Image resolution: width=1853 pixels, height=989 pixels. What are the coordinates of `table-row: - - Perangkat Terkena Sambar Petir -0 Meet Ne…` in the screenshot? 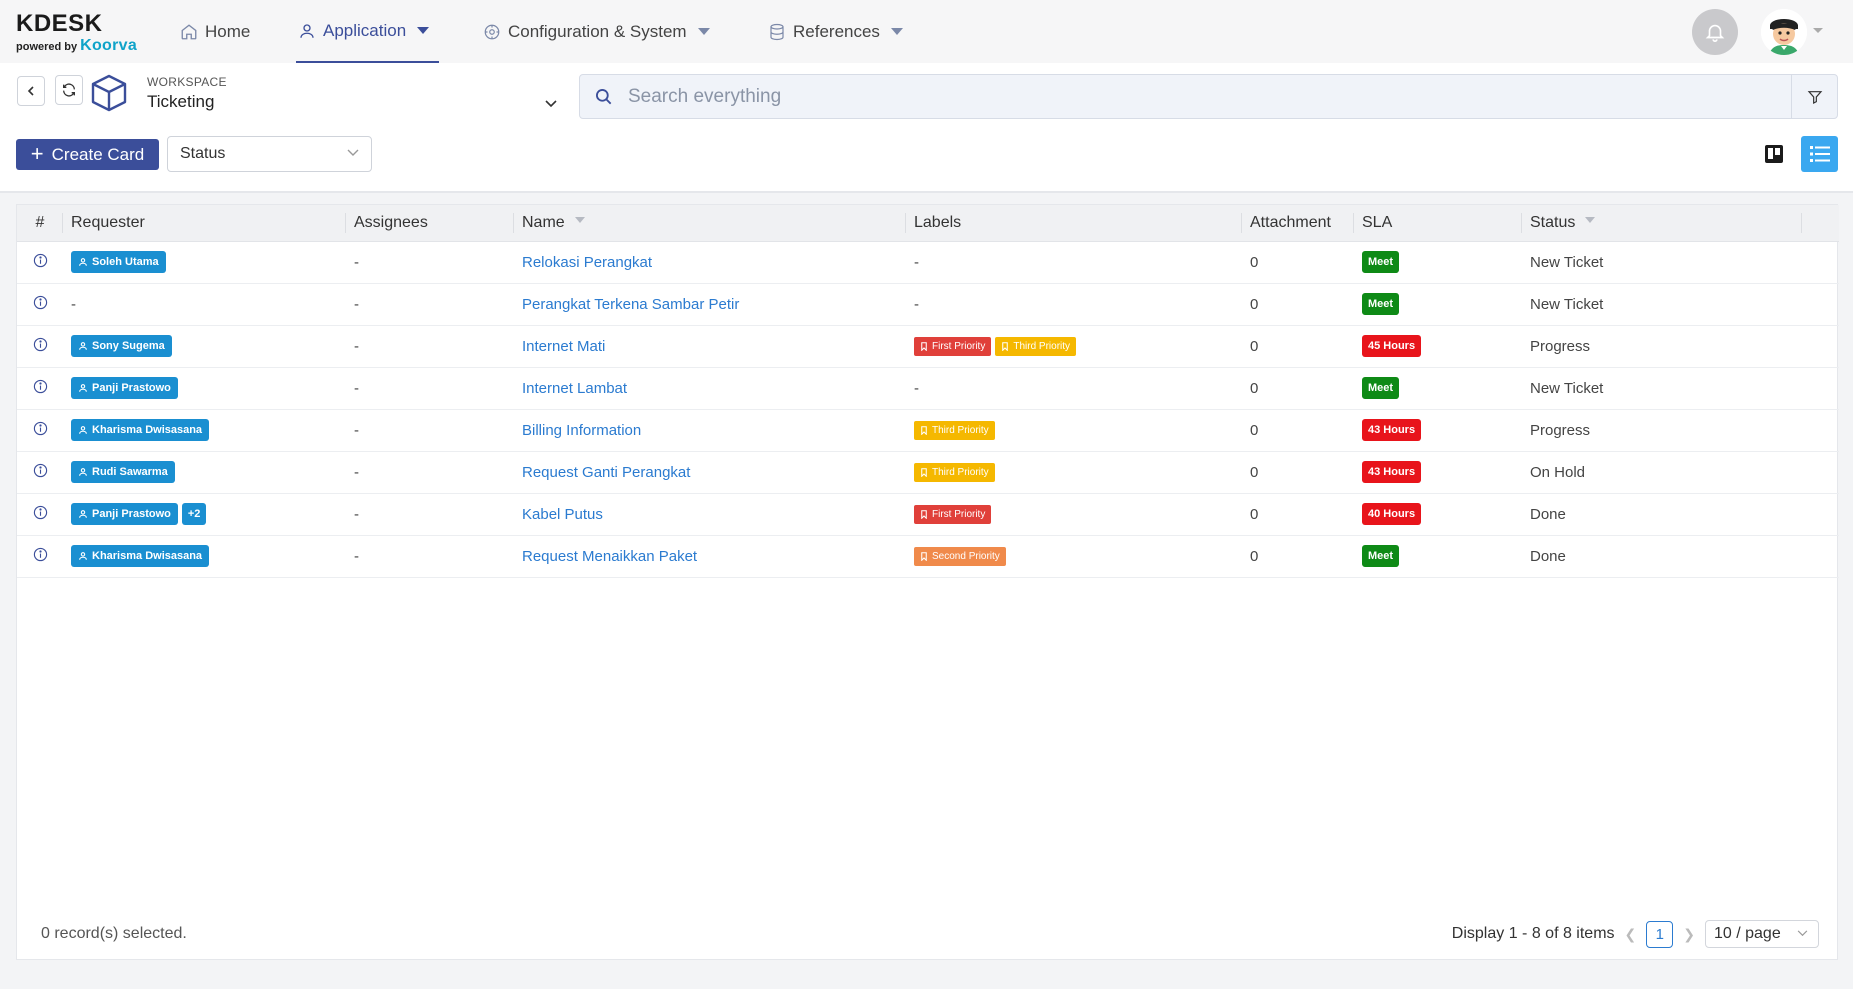 It's located at (928, 304).